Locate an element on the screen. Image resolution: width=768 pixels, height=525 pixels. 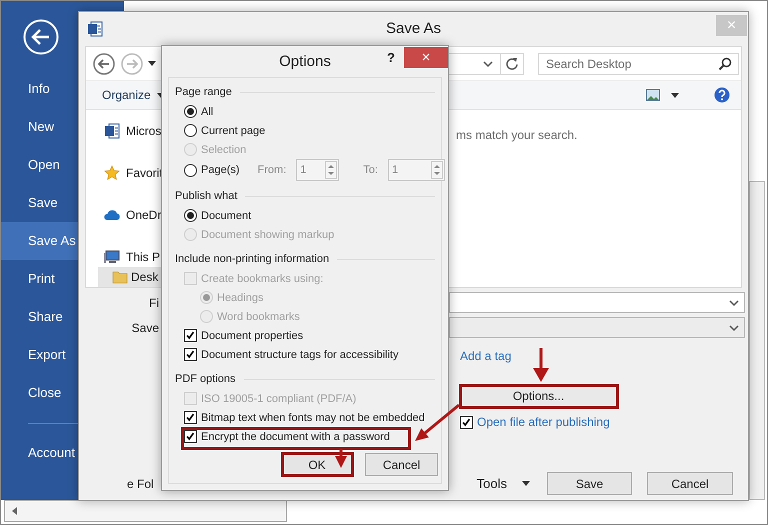
group-title: Page range is located at coordinates (203, 92).